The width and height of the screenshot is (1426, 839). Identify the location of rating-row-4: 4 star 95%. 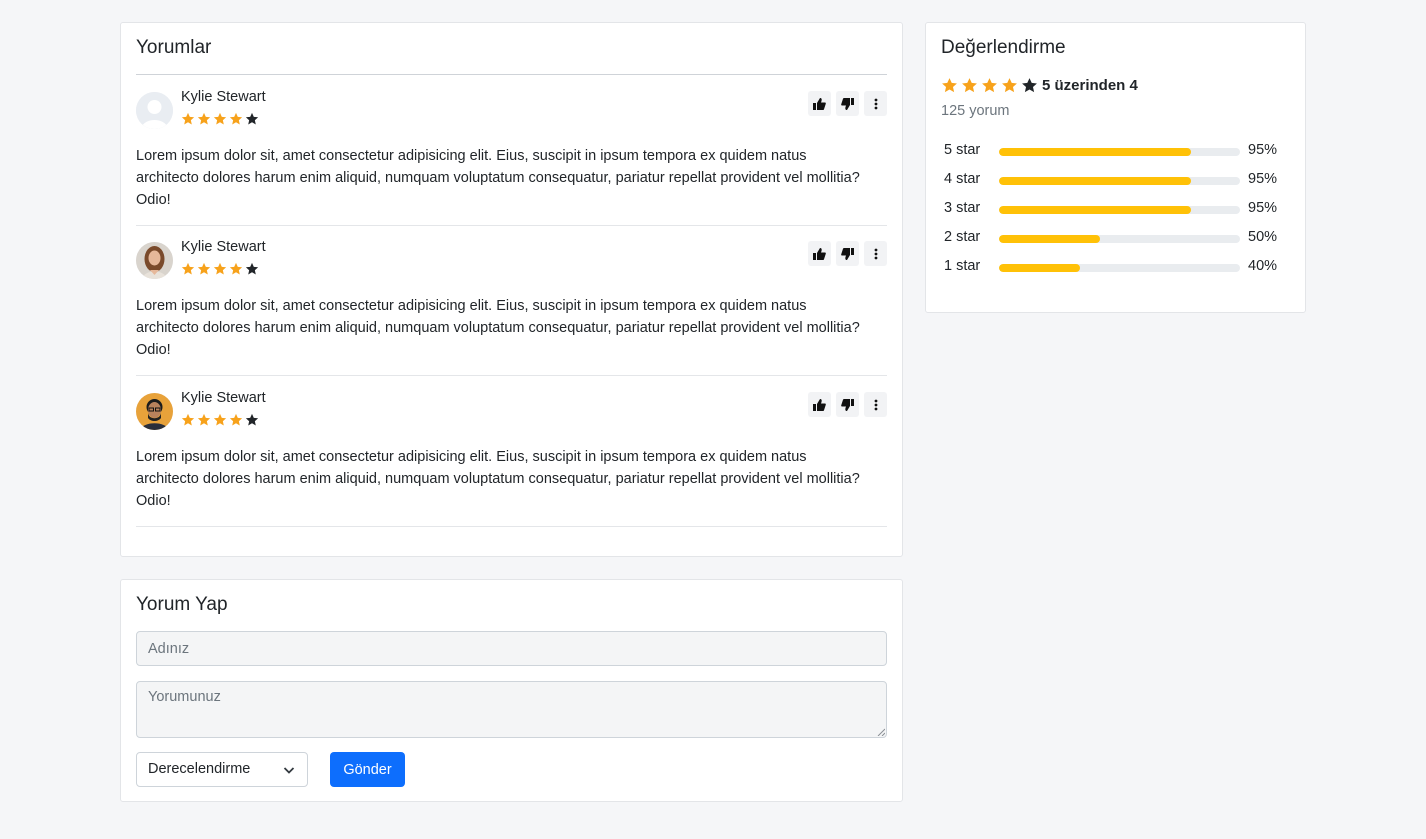
(1114, 181).